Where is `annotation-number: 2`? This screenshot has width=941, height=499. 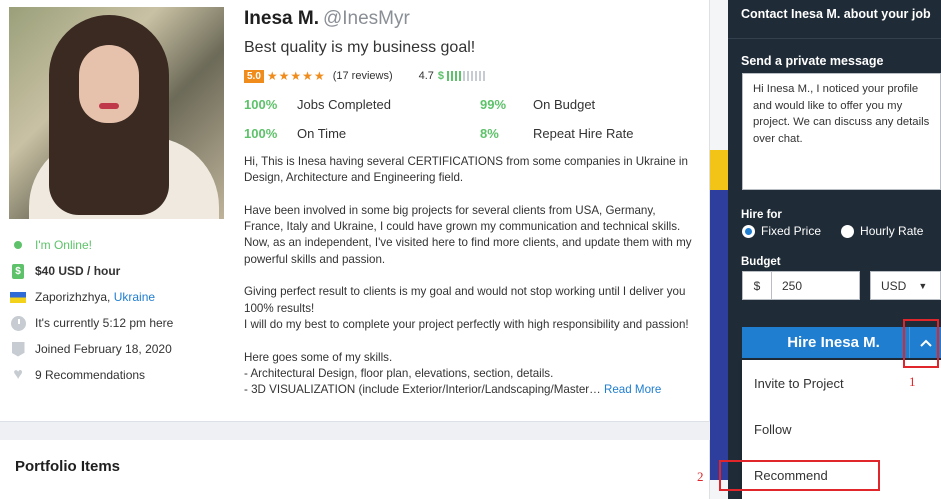
annotation-number: 2 is located at coordinates (700, 476).